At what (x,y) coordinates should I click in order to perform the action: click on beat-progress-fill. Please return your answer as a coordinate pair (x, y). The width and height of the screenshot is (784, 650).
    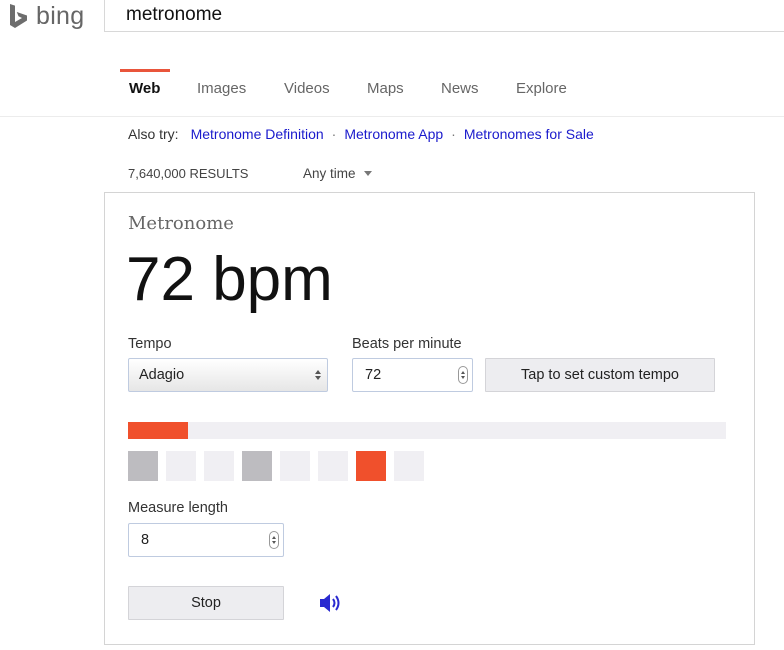
    Looking at the image, I should click on (158, 430).